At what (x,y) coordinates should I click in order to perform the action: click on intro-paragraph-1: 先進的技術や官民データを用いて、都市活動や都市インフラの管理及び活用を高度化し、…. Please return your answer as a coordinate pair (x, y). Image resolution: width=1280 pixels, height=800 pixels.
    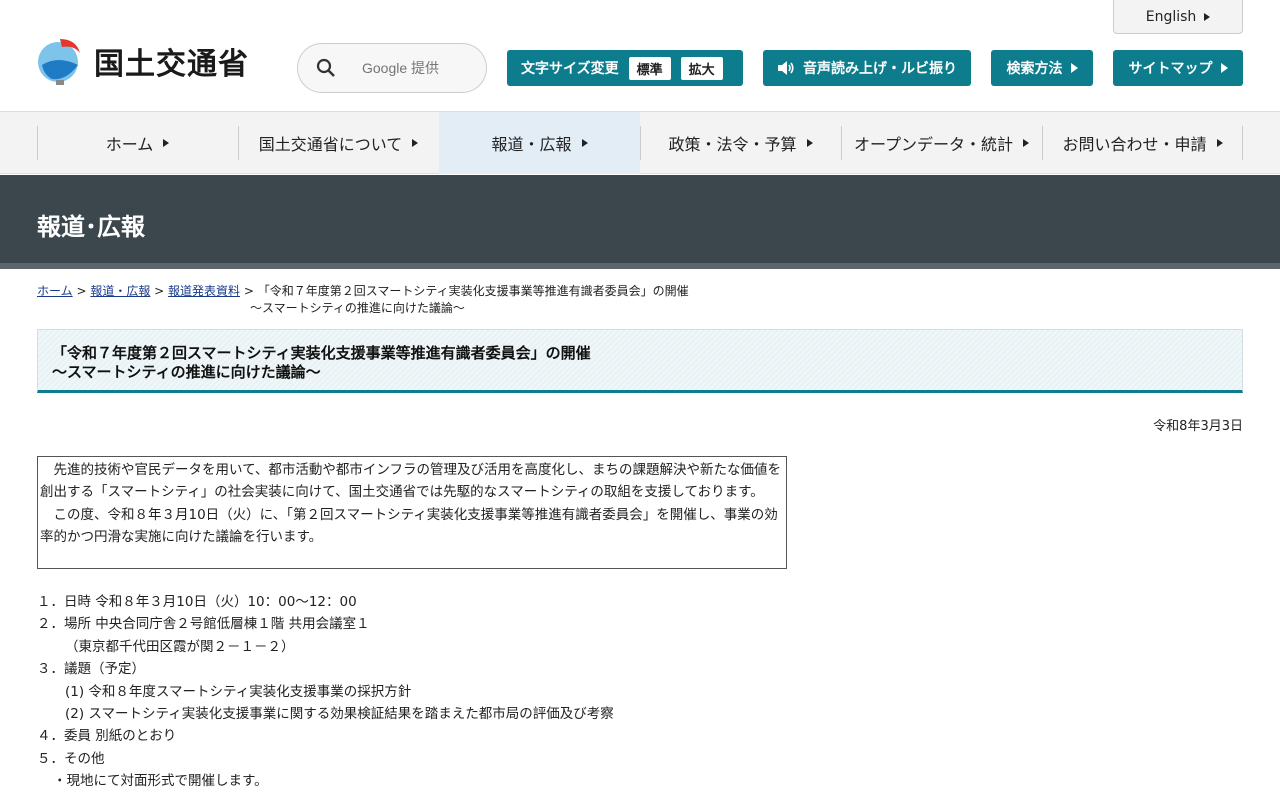
    Looking at the image, I should click on (411, 481).